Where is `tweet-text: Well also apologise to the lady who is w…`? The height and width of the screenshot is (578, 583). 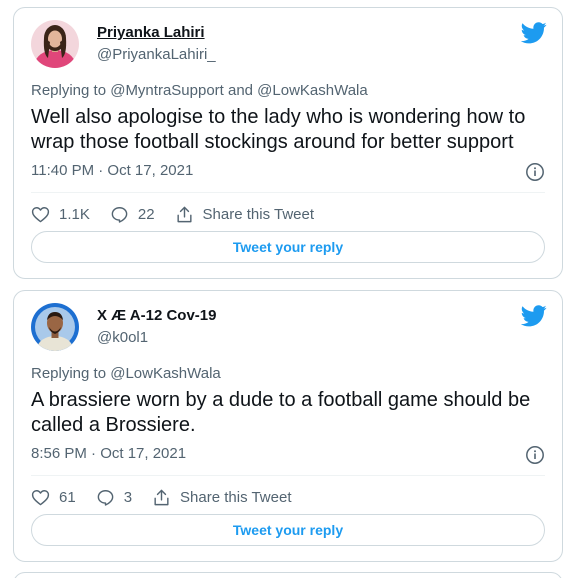 tweet-text: Well also apologise to the lady who is w… is located at coordinates (278, 129).